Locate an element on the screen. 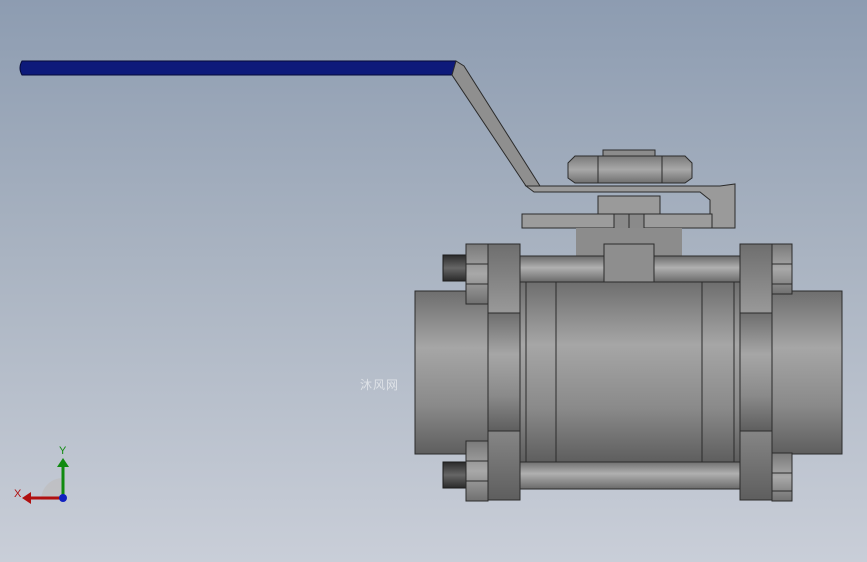  reference-triad: Y X is located at coordinates (41, 474).